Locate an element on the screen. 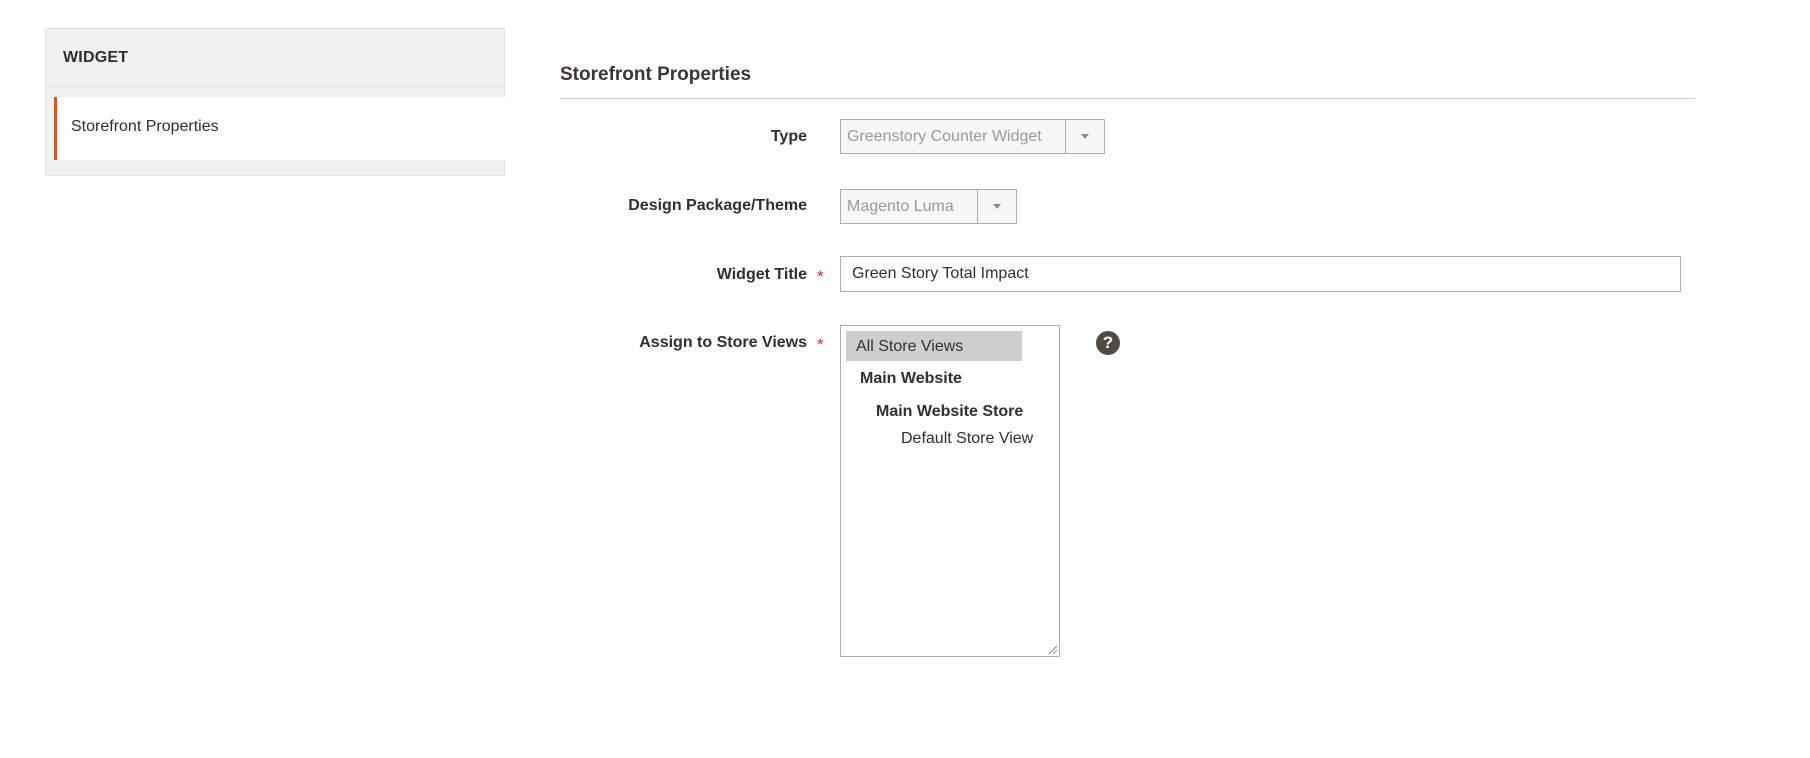 The height and width of the screenshot is (758, 1810). theme-select-value: Magento Luma is located at coordinates (900, 206).